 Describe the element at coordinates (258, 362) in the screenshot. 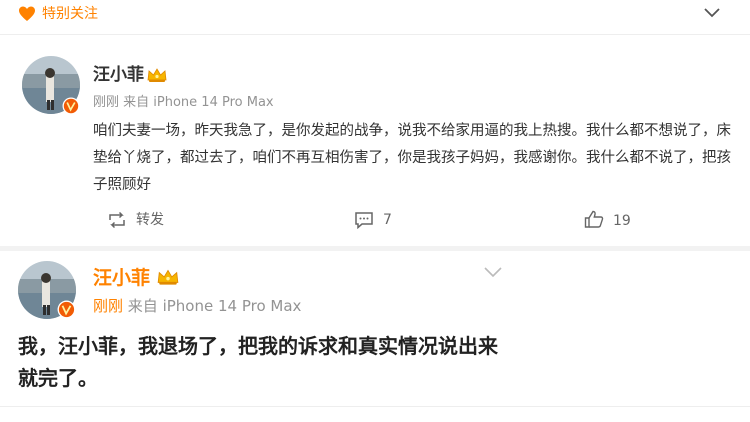

I see `post-text: 我，汪小菲，我退场了，把我的诉求和真实情况说出来就完了。` at that location.